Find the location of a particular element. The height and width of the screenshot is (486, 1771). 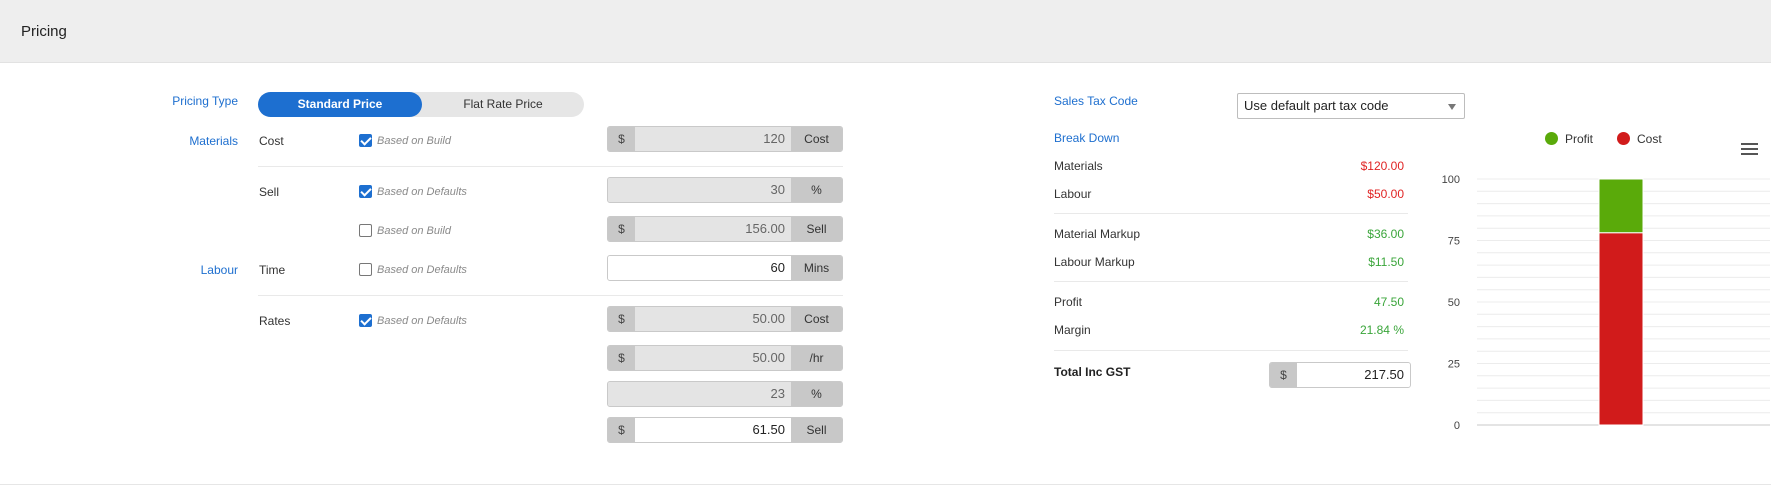

labour-time-label: Time is located at coordinates (272, 270).